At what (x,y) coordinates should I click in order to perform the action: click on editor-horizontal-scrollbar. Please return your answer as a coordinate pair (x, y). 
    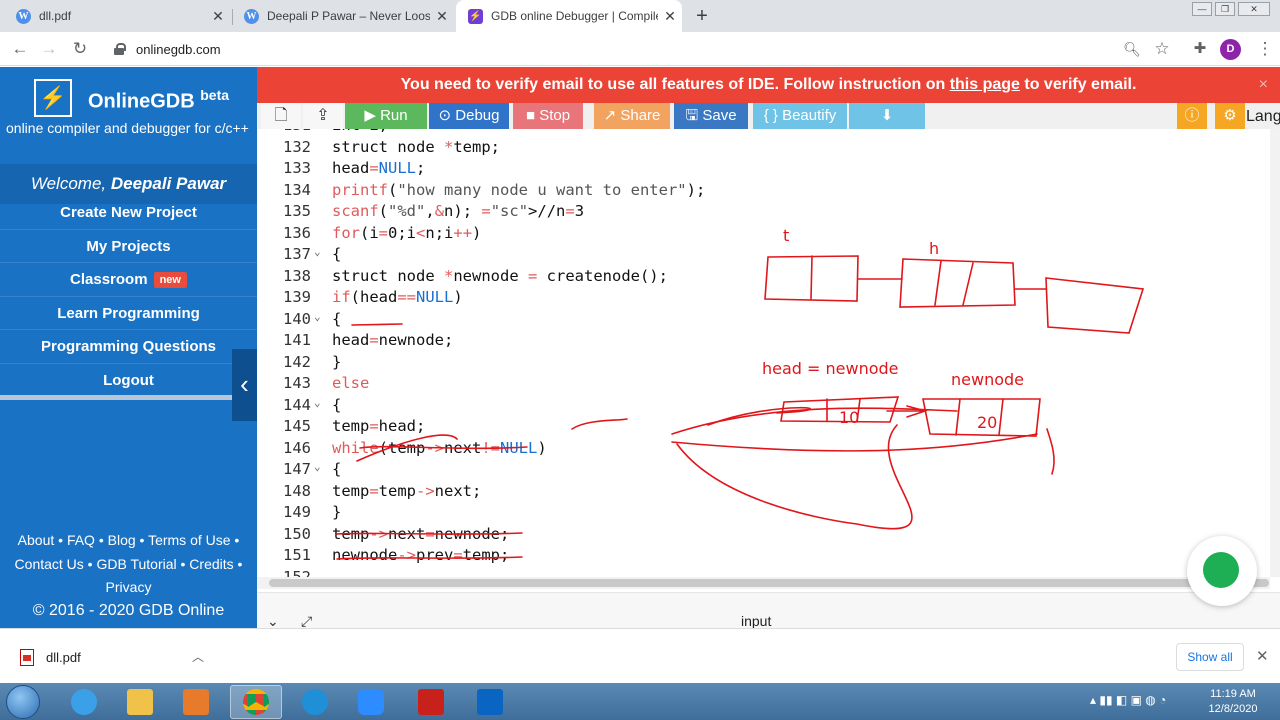
    Looking at the image, I should click on (763, 583).